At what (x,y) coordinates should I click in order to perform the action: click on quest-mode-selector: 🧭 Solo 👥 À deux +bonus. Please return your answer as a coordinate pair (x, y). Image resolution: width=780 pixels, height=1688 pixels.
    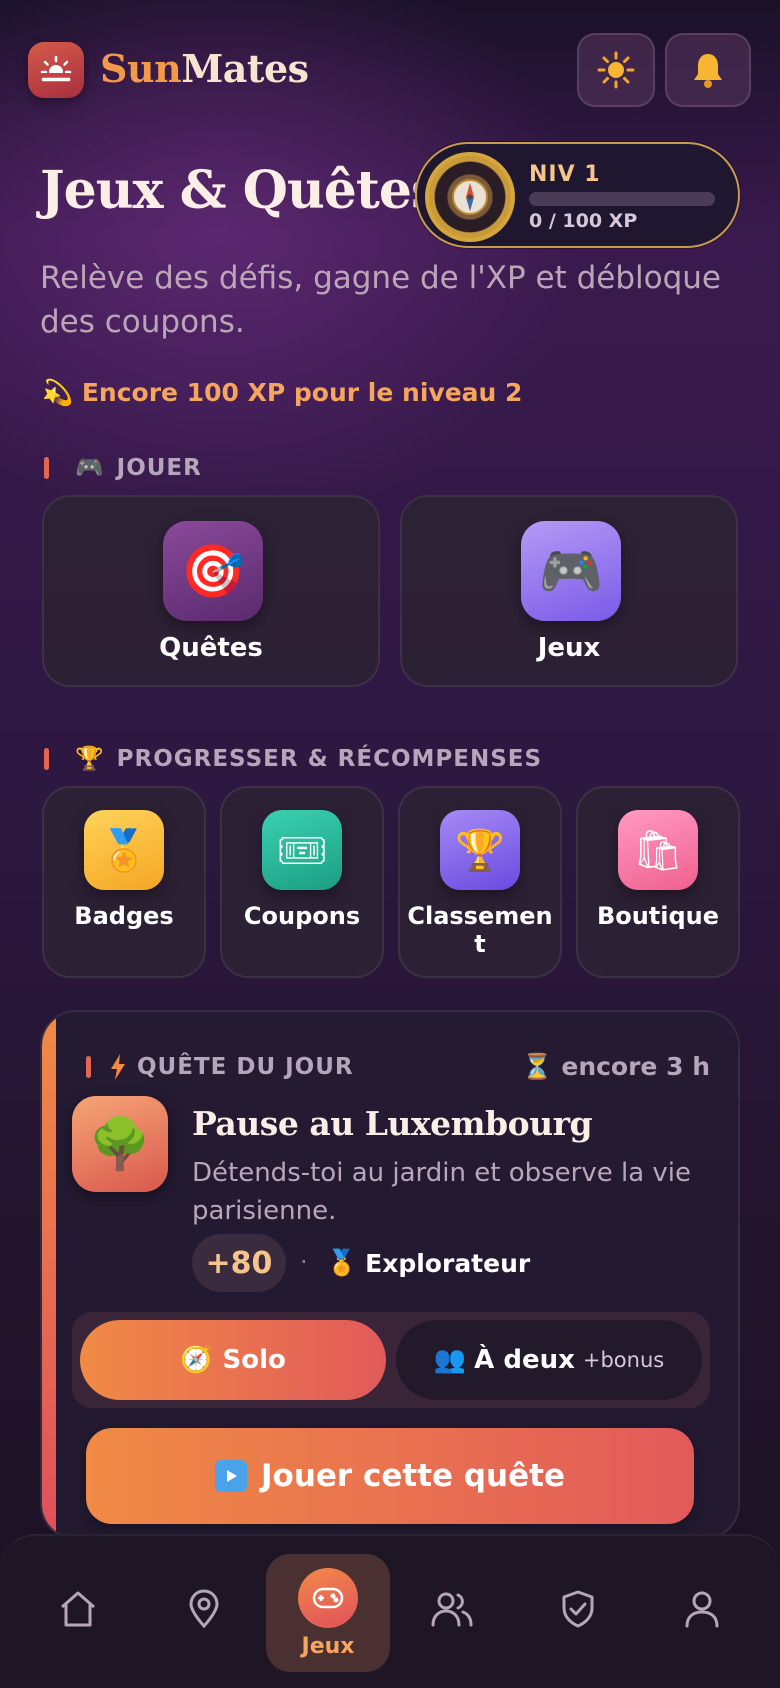
    Looking at the image, I should click on (391, 1360).